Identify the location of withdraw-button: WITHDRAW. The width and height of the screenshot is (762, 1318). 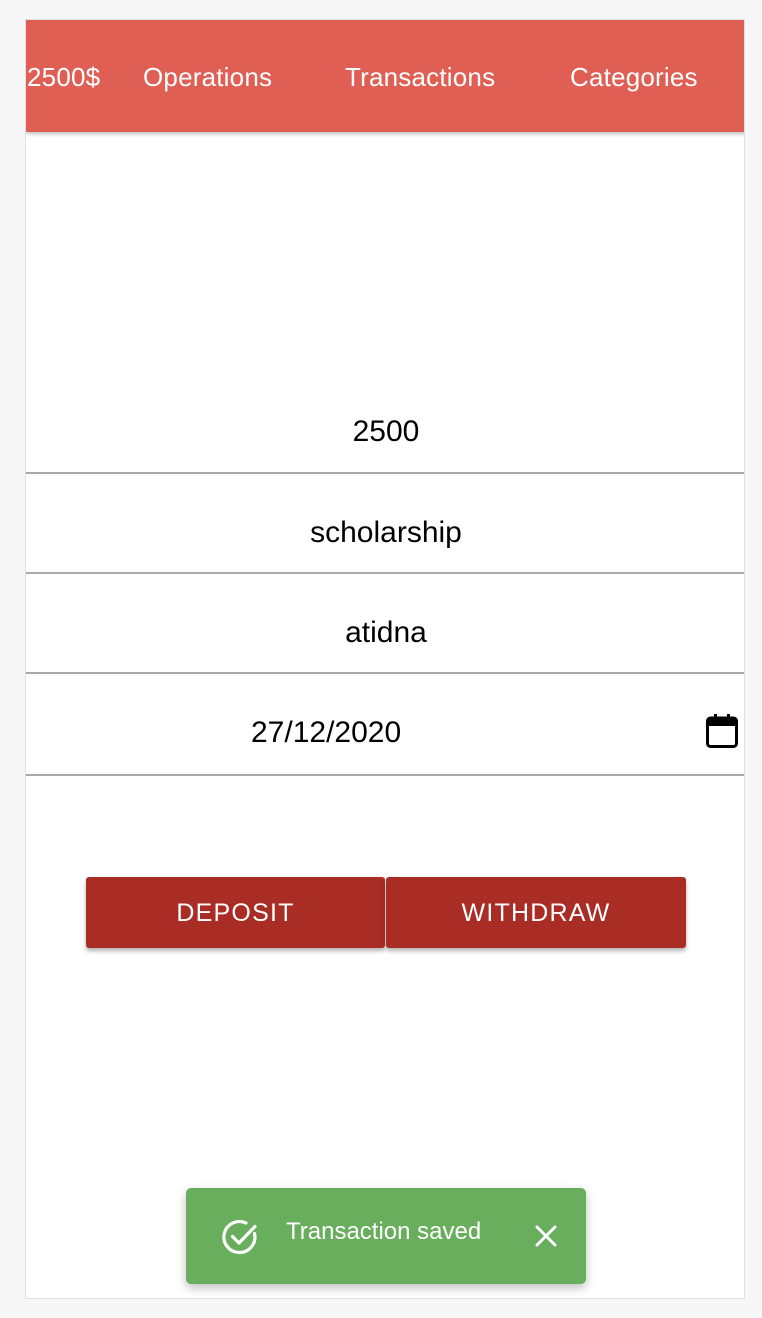
(536, 912).